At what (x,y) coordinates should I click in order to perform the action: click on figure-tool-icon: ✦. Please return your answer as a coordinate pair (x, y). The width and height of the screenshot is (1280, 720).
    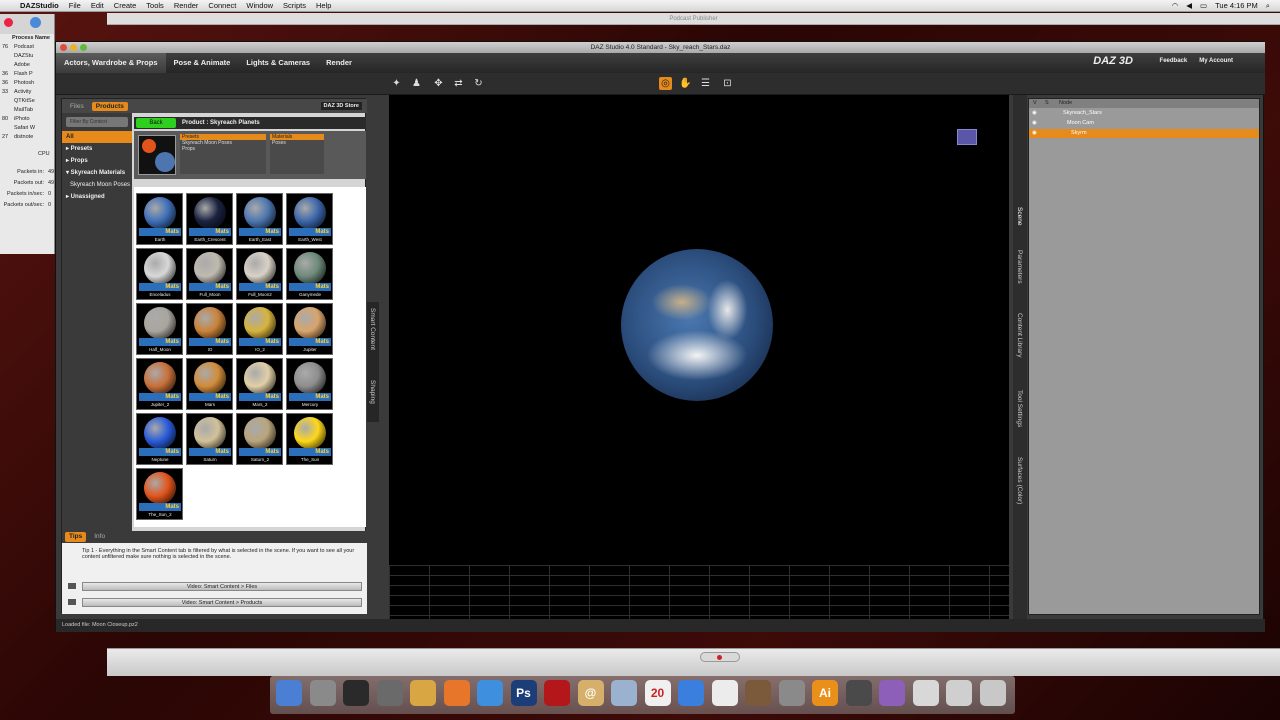
    Looking at the image, I should click on (396, 83).